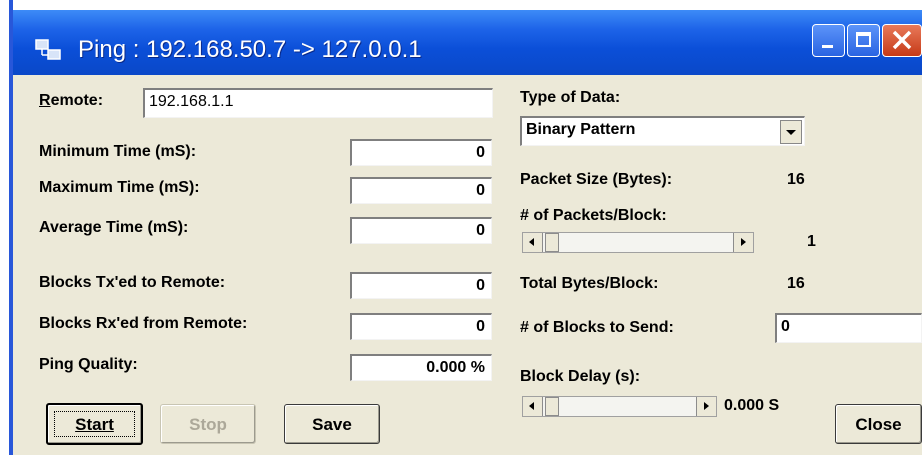  Describe the element at coordinates (118, 151) in the screenshot. I see `min-time-label: Minimum Time (mS):` at that location.